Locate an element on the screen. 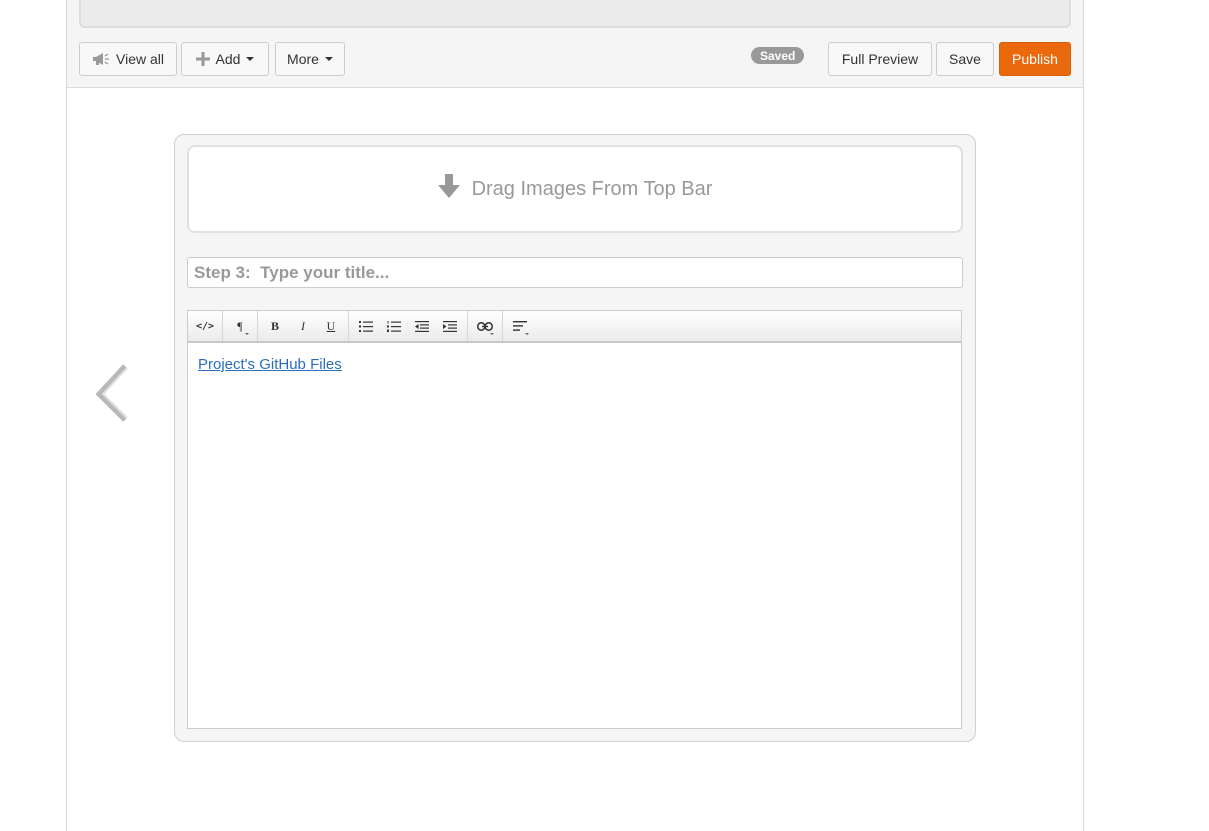 This screenshot has width=1209, height=831. step-title-input is located at coordinates (575, 272).